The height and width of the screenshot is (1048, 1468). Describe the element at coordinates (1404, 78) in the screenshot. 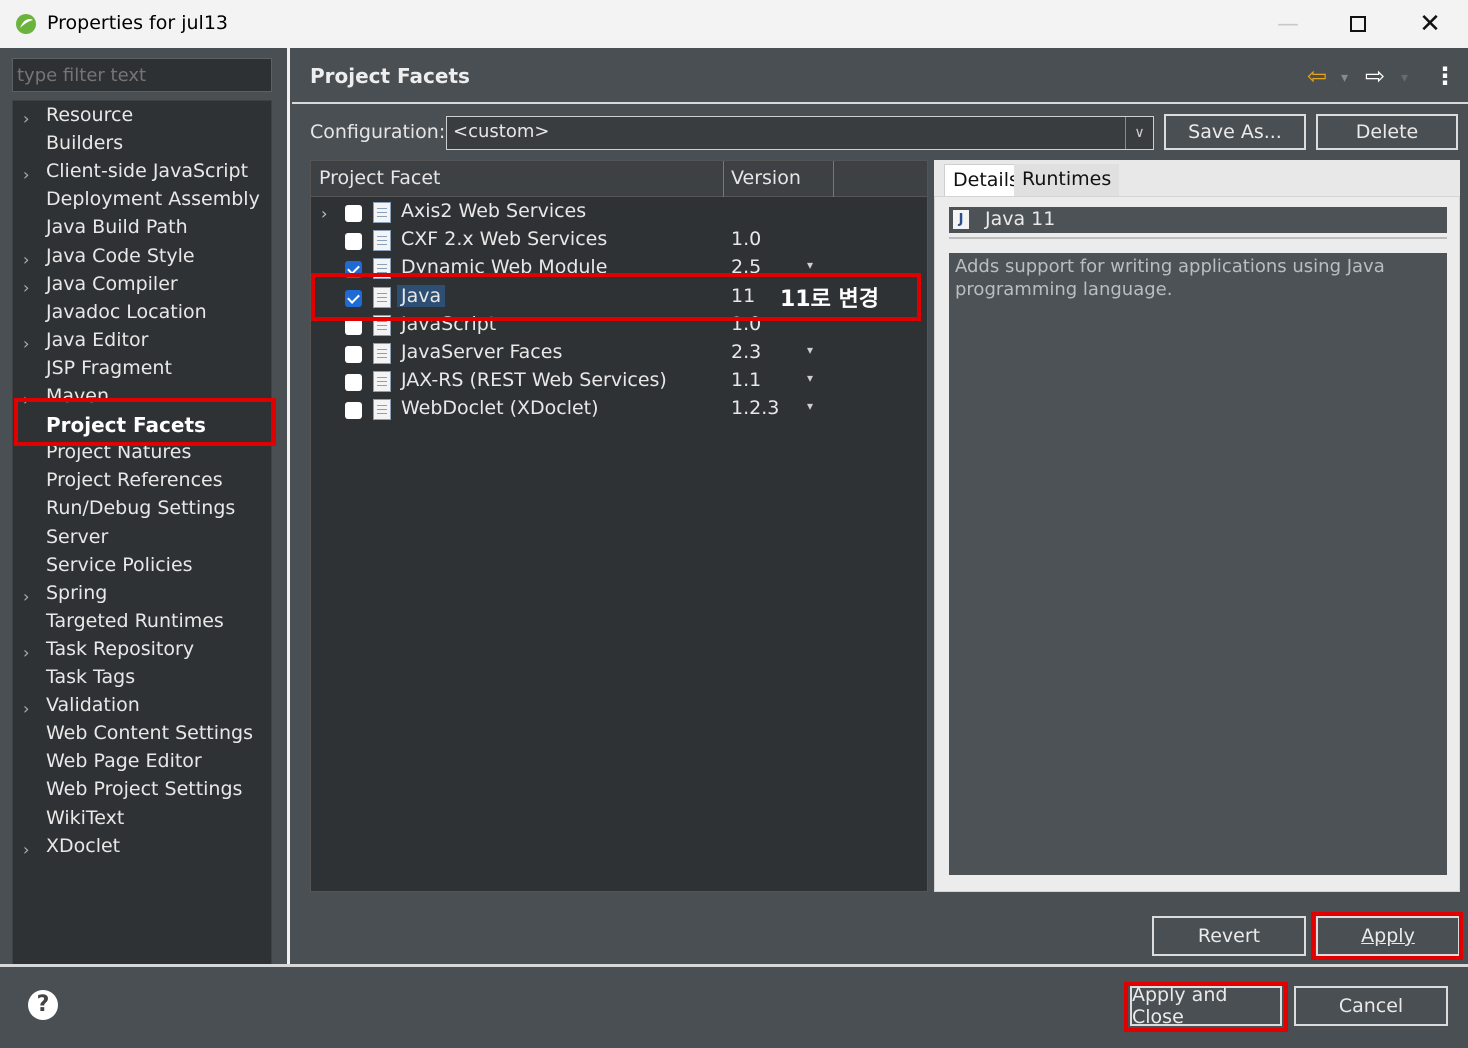

I see `forward-dropdown-icon: ▾` at that location.